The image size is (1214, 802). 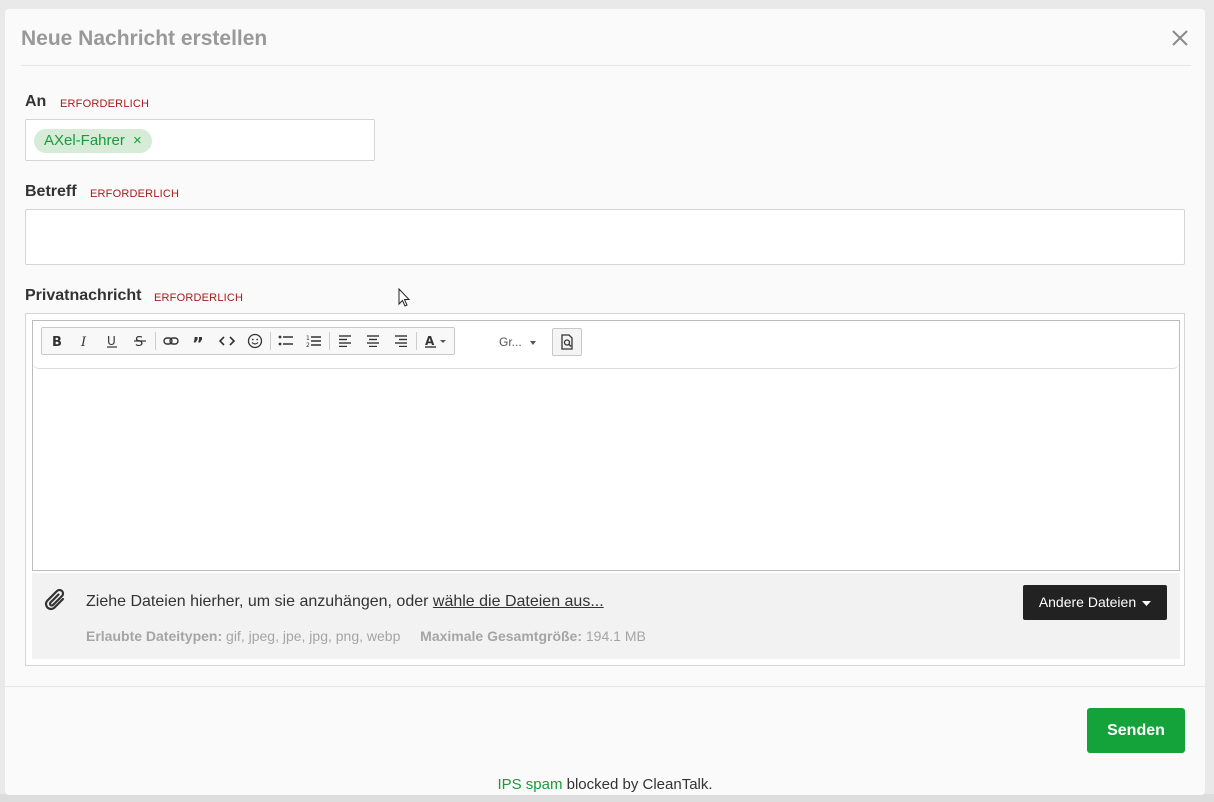 I want to click on svg-text: 2, so click(x=308, y=345).